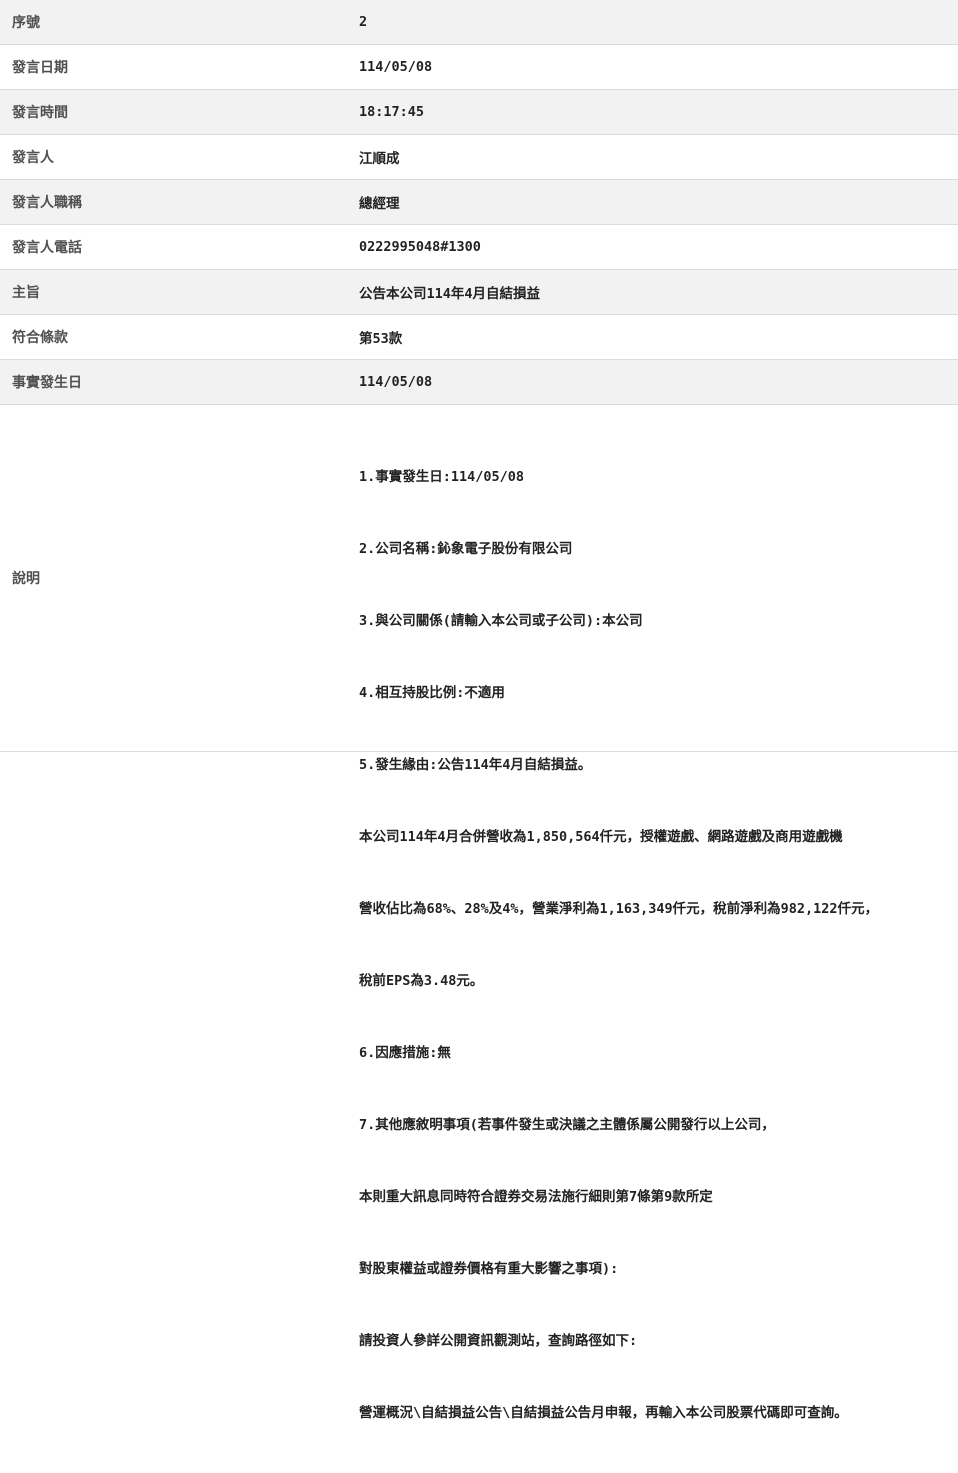  Describe the element at coordinates (652, 112) in the screenshot. I see `row-value: 18:17:45` at that location.